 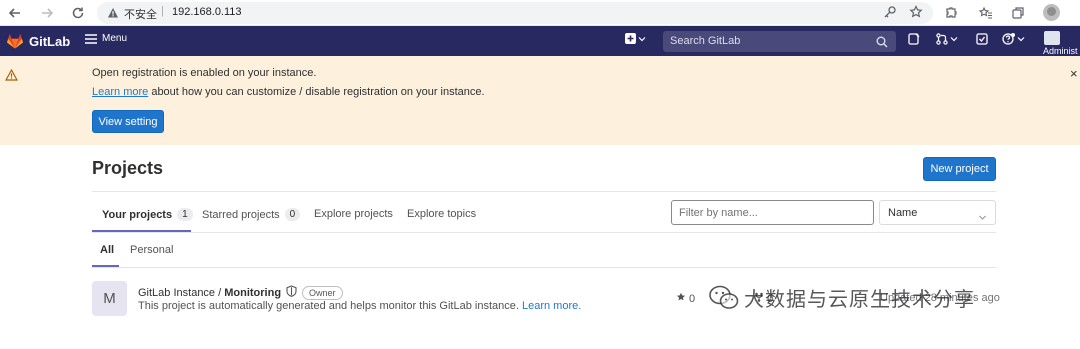 What do you see at coordinates (109, 298) in the screenshot?
I see `project-avatar: M` at bounding box center [109, 298].